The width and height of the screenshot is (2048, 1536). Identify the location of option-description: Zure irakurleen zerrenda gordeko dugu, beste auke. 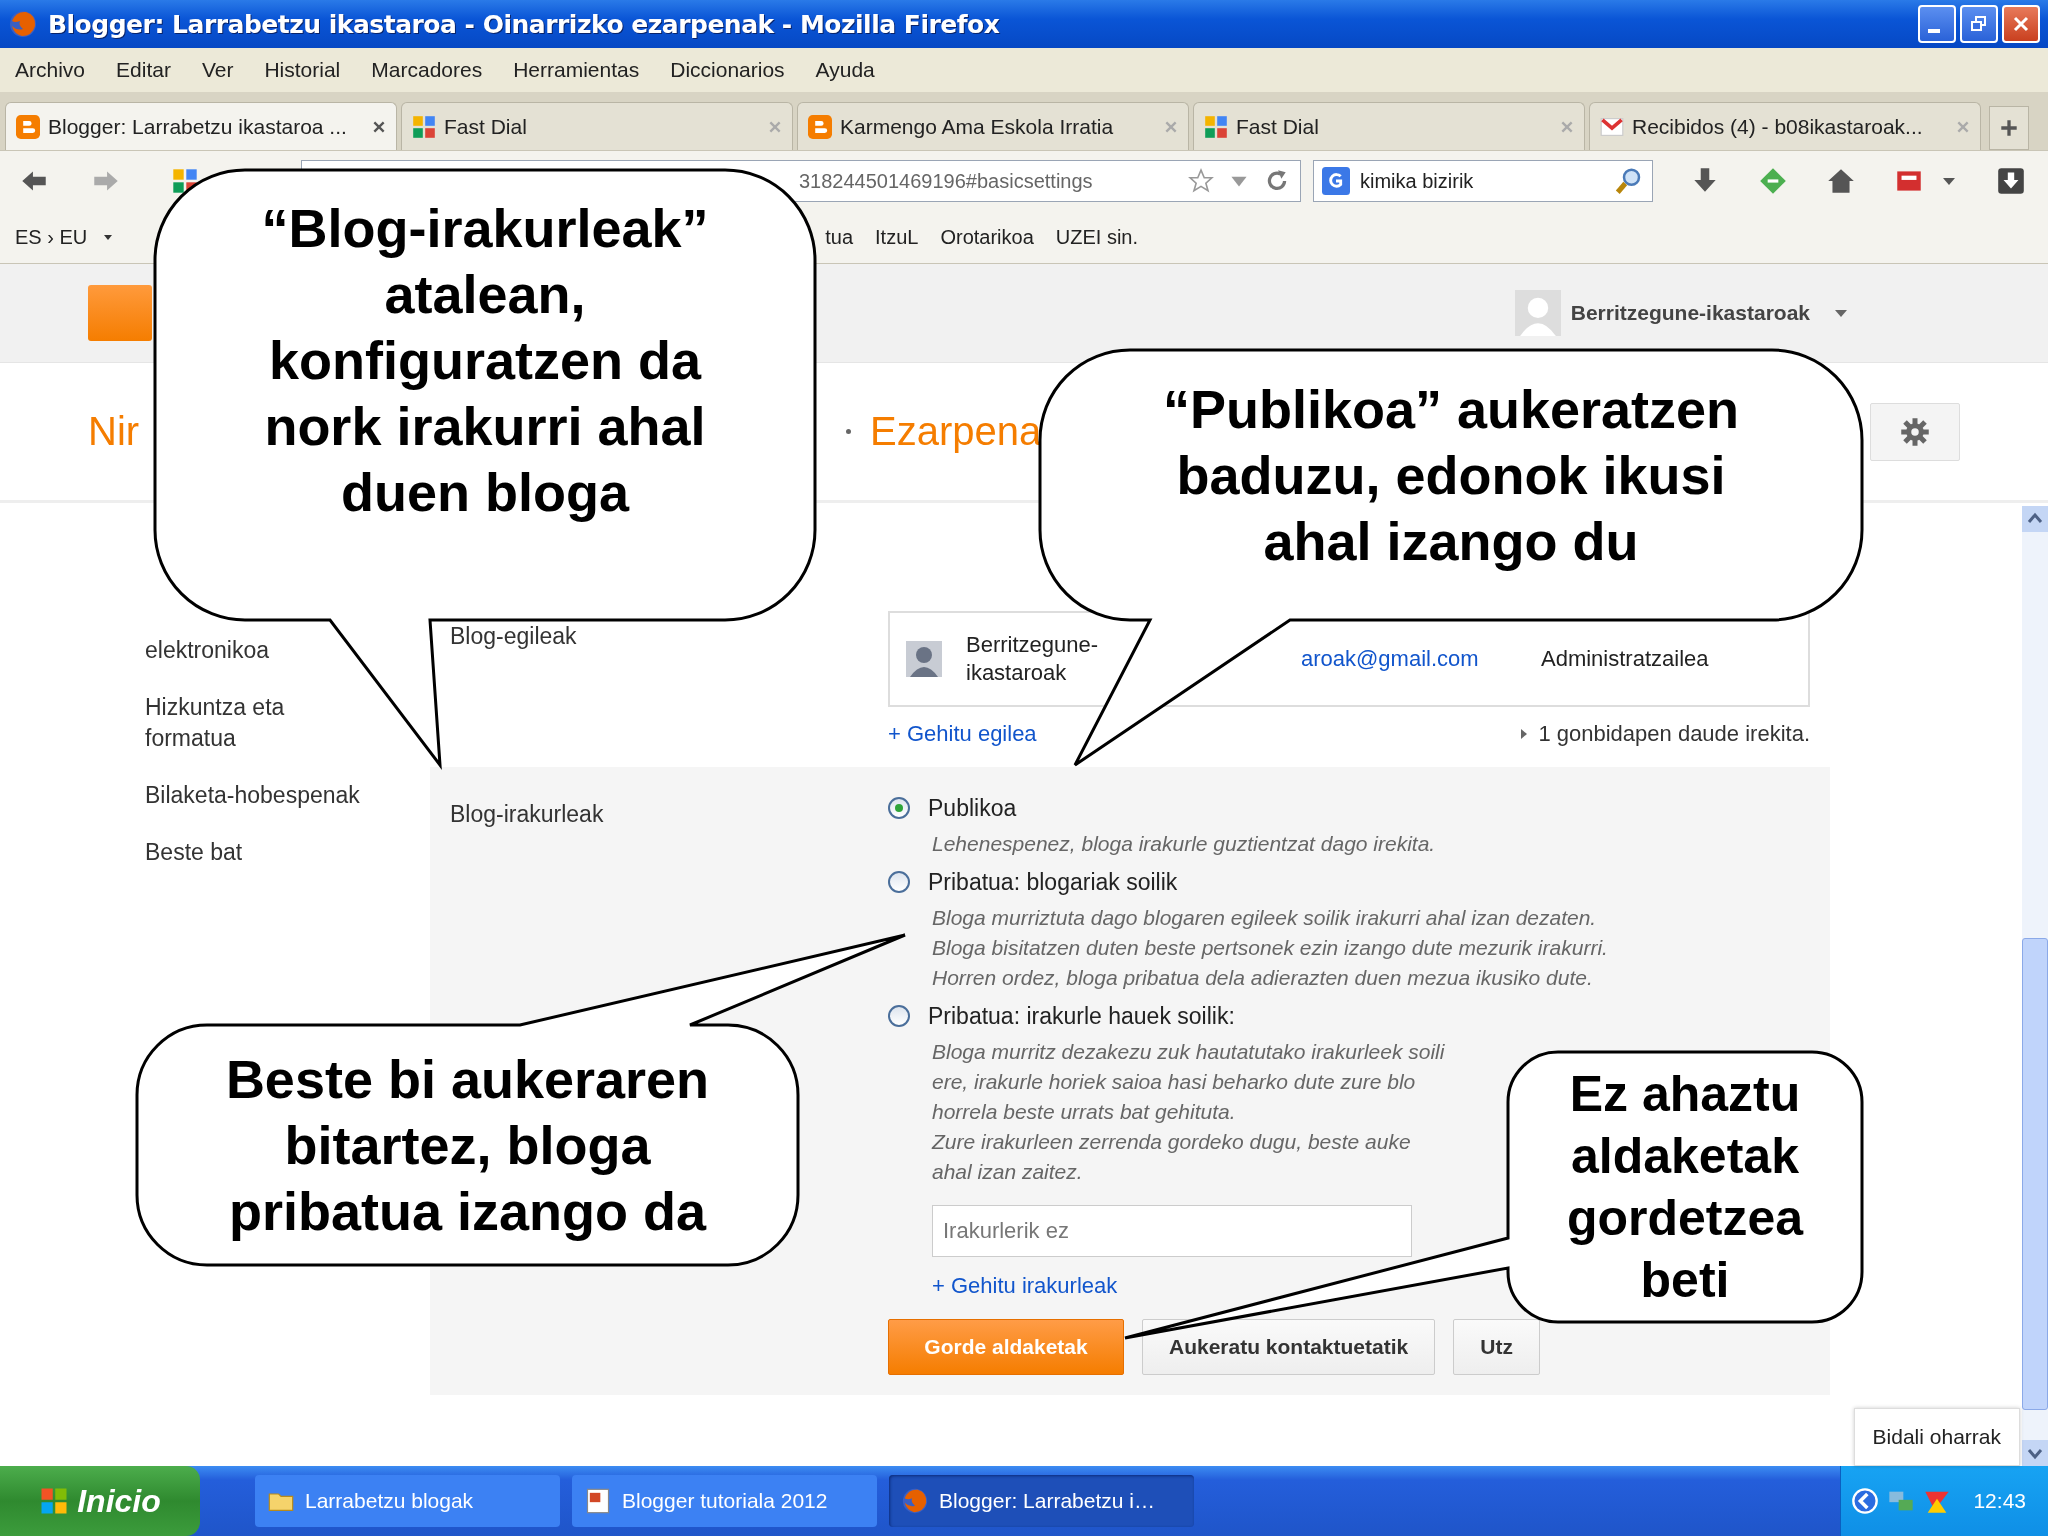
(1171, 1142).